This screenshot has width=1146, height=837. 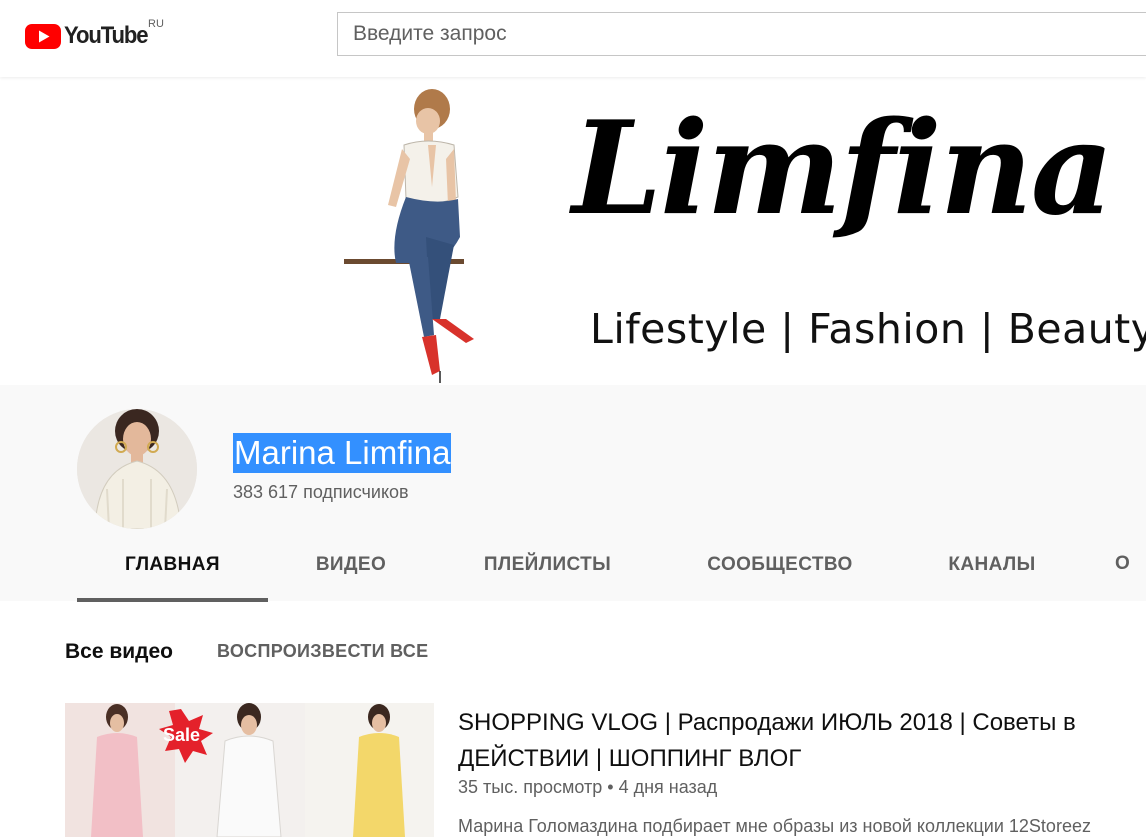 I want to click on banner-tagline: Lifestyle | Fashion | Beauty, so click(x=868, y=329).